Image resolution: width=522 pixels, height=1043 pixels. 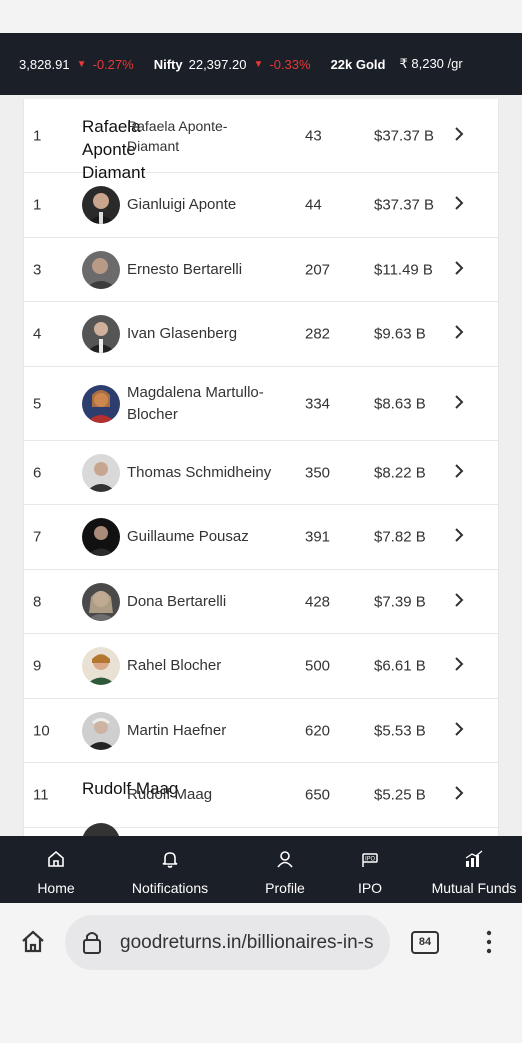 I want to click on nav-label: Profile, so click(x=285, y=888).